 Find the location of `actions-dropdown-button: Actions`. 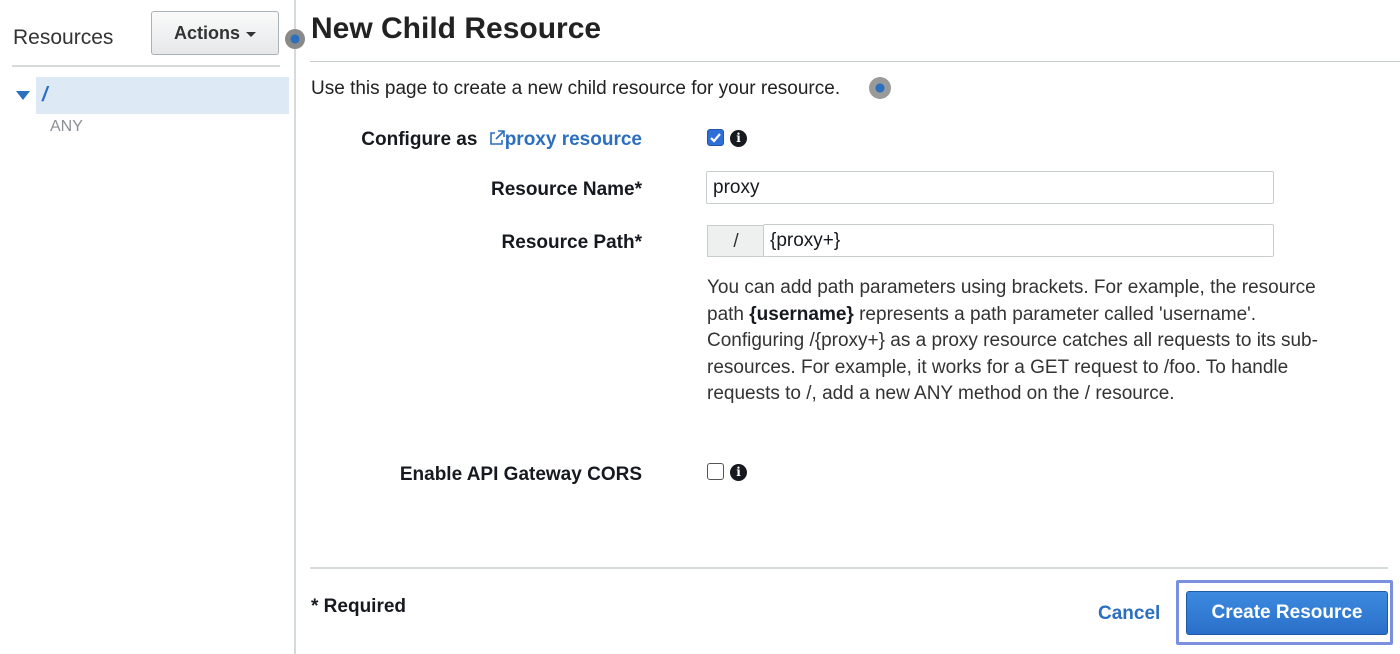

actions-dropdown-button: Actions is located at coordinates (215, 33).